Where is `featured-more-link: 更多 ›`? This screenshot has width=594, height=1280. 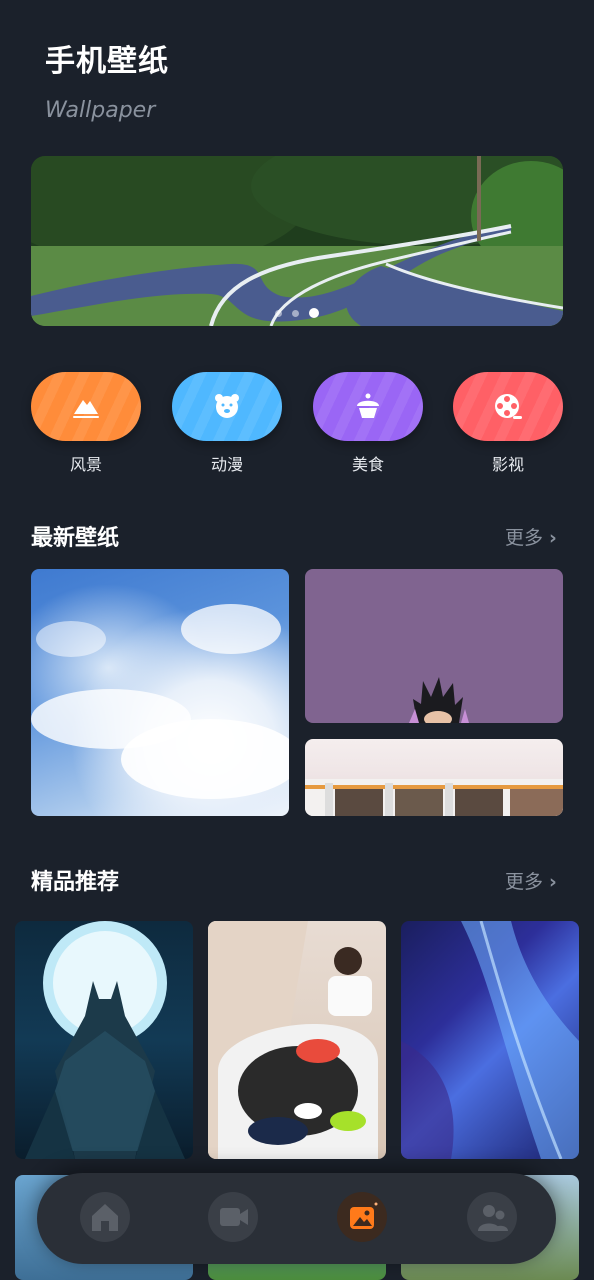
featured-more-link: 更多 › is located at coordinates (531, 880).